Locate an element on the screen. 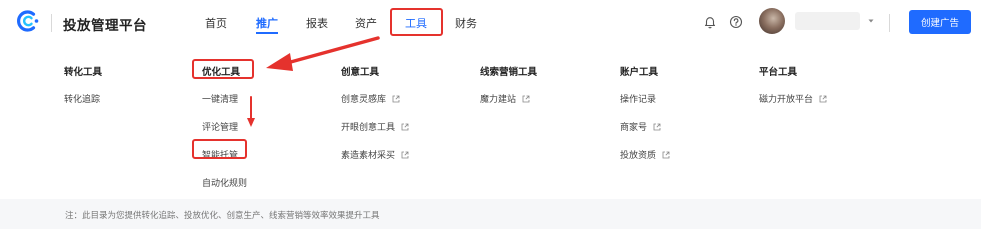 The width and height of the screenshot is (981, 240). nav-assets: 资产 is located at coordinates (366, 23).